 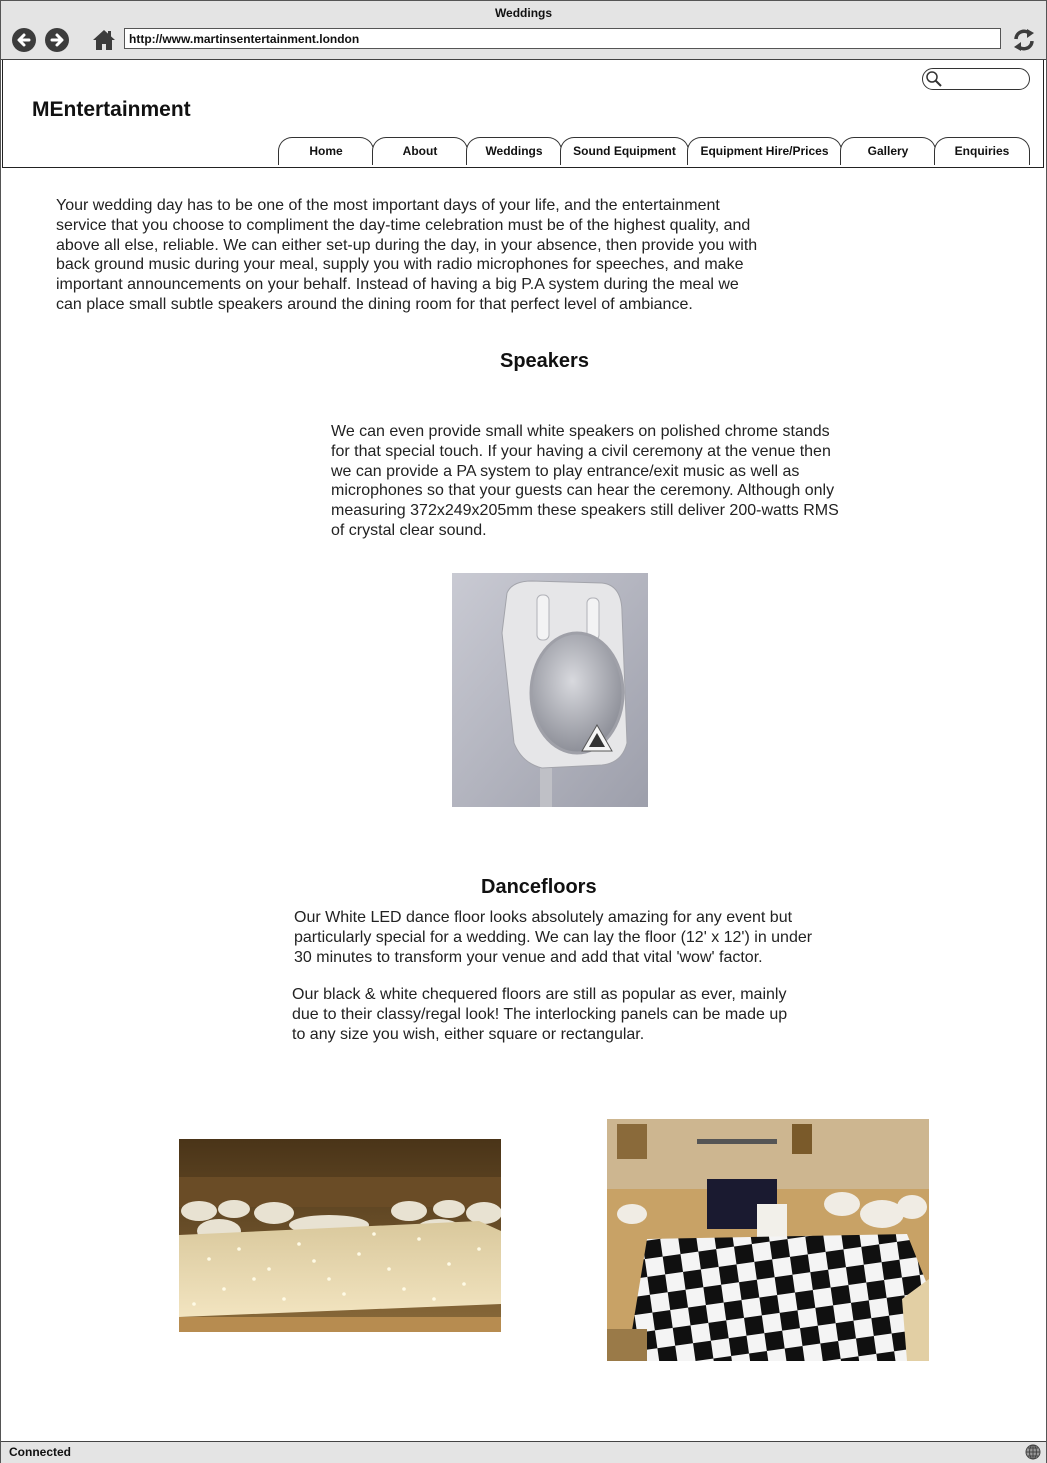 I want to click on home-icon, so click(x=104, y=40).